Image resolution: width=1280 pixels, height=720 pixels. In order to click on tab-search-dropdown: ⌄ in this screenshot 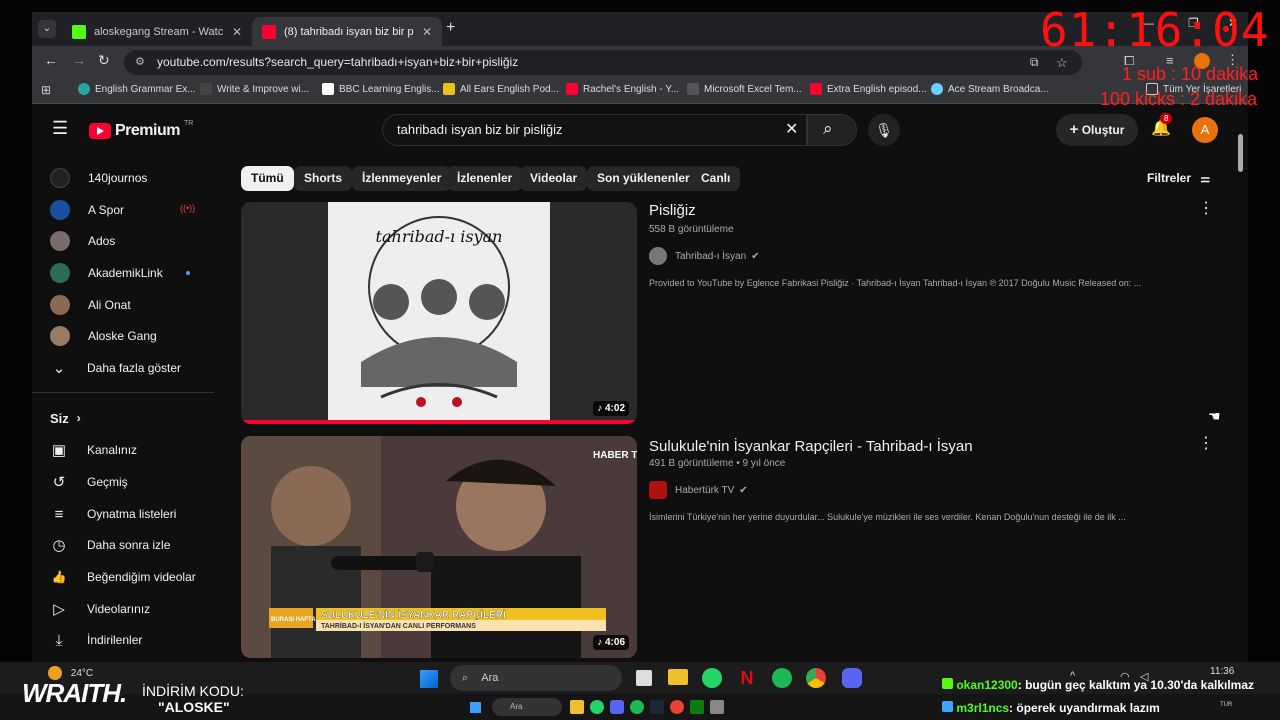, I will do `click(47, 29)`.